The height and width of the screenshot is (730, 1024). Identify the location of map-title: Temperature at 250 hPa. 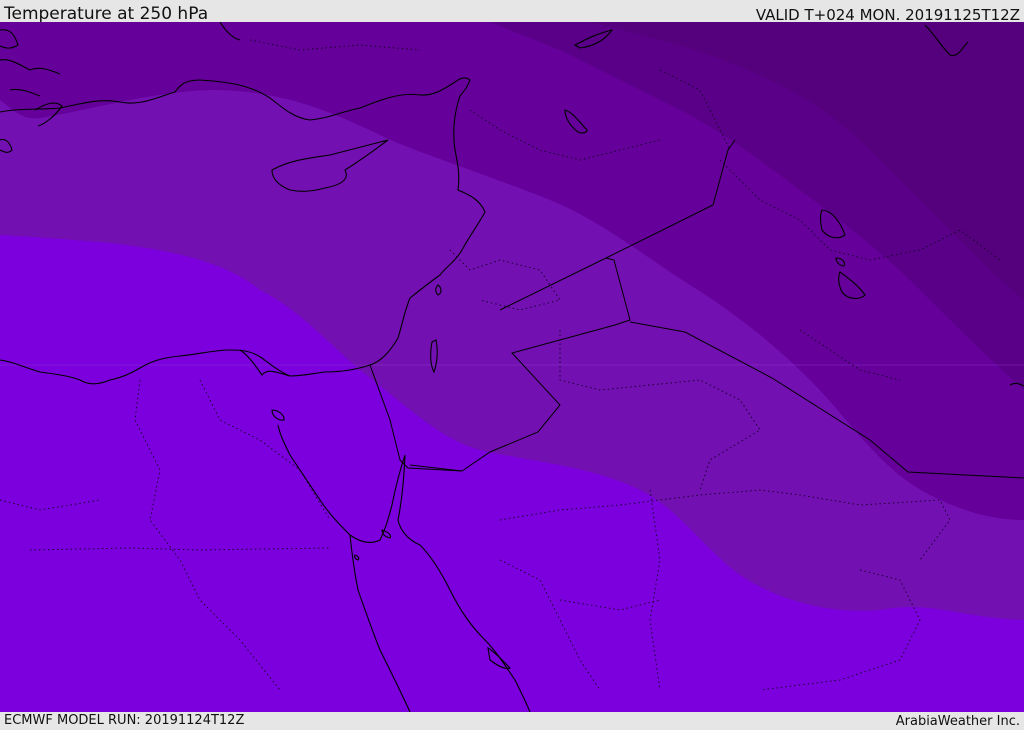
(106, 14).